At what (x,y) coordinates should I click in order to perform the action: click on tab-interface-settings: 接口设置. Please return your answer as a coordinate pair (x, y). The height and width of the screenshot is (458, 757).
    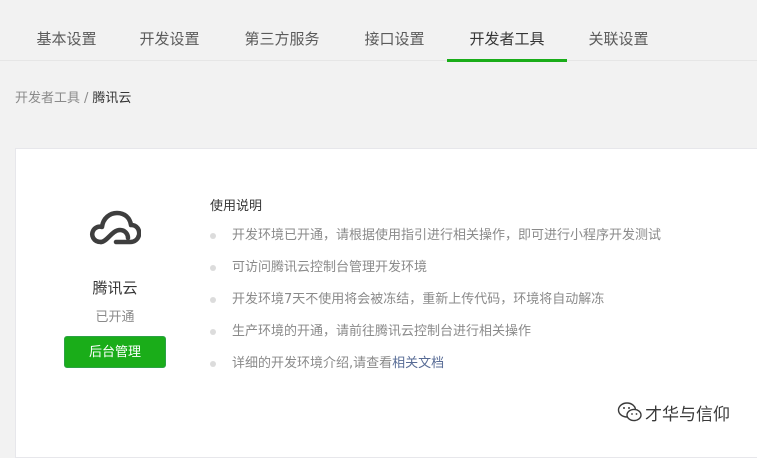
    Looking at the image, I should click on (394, 30).